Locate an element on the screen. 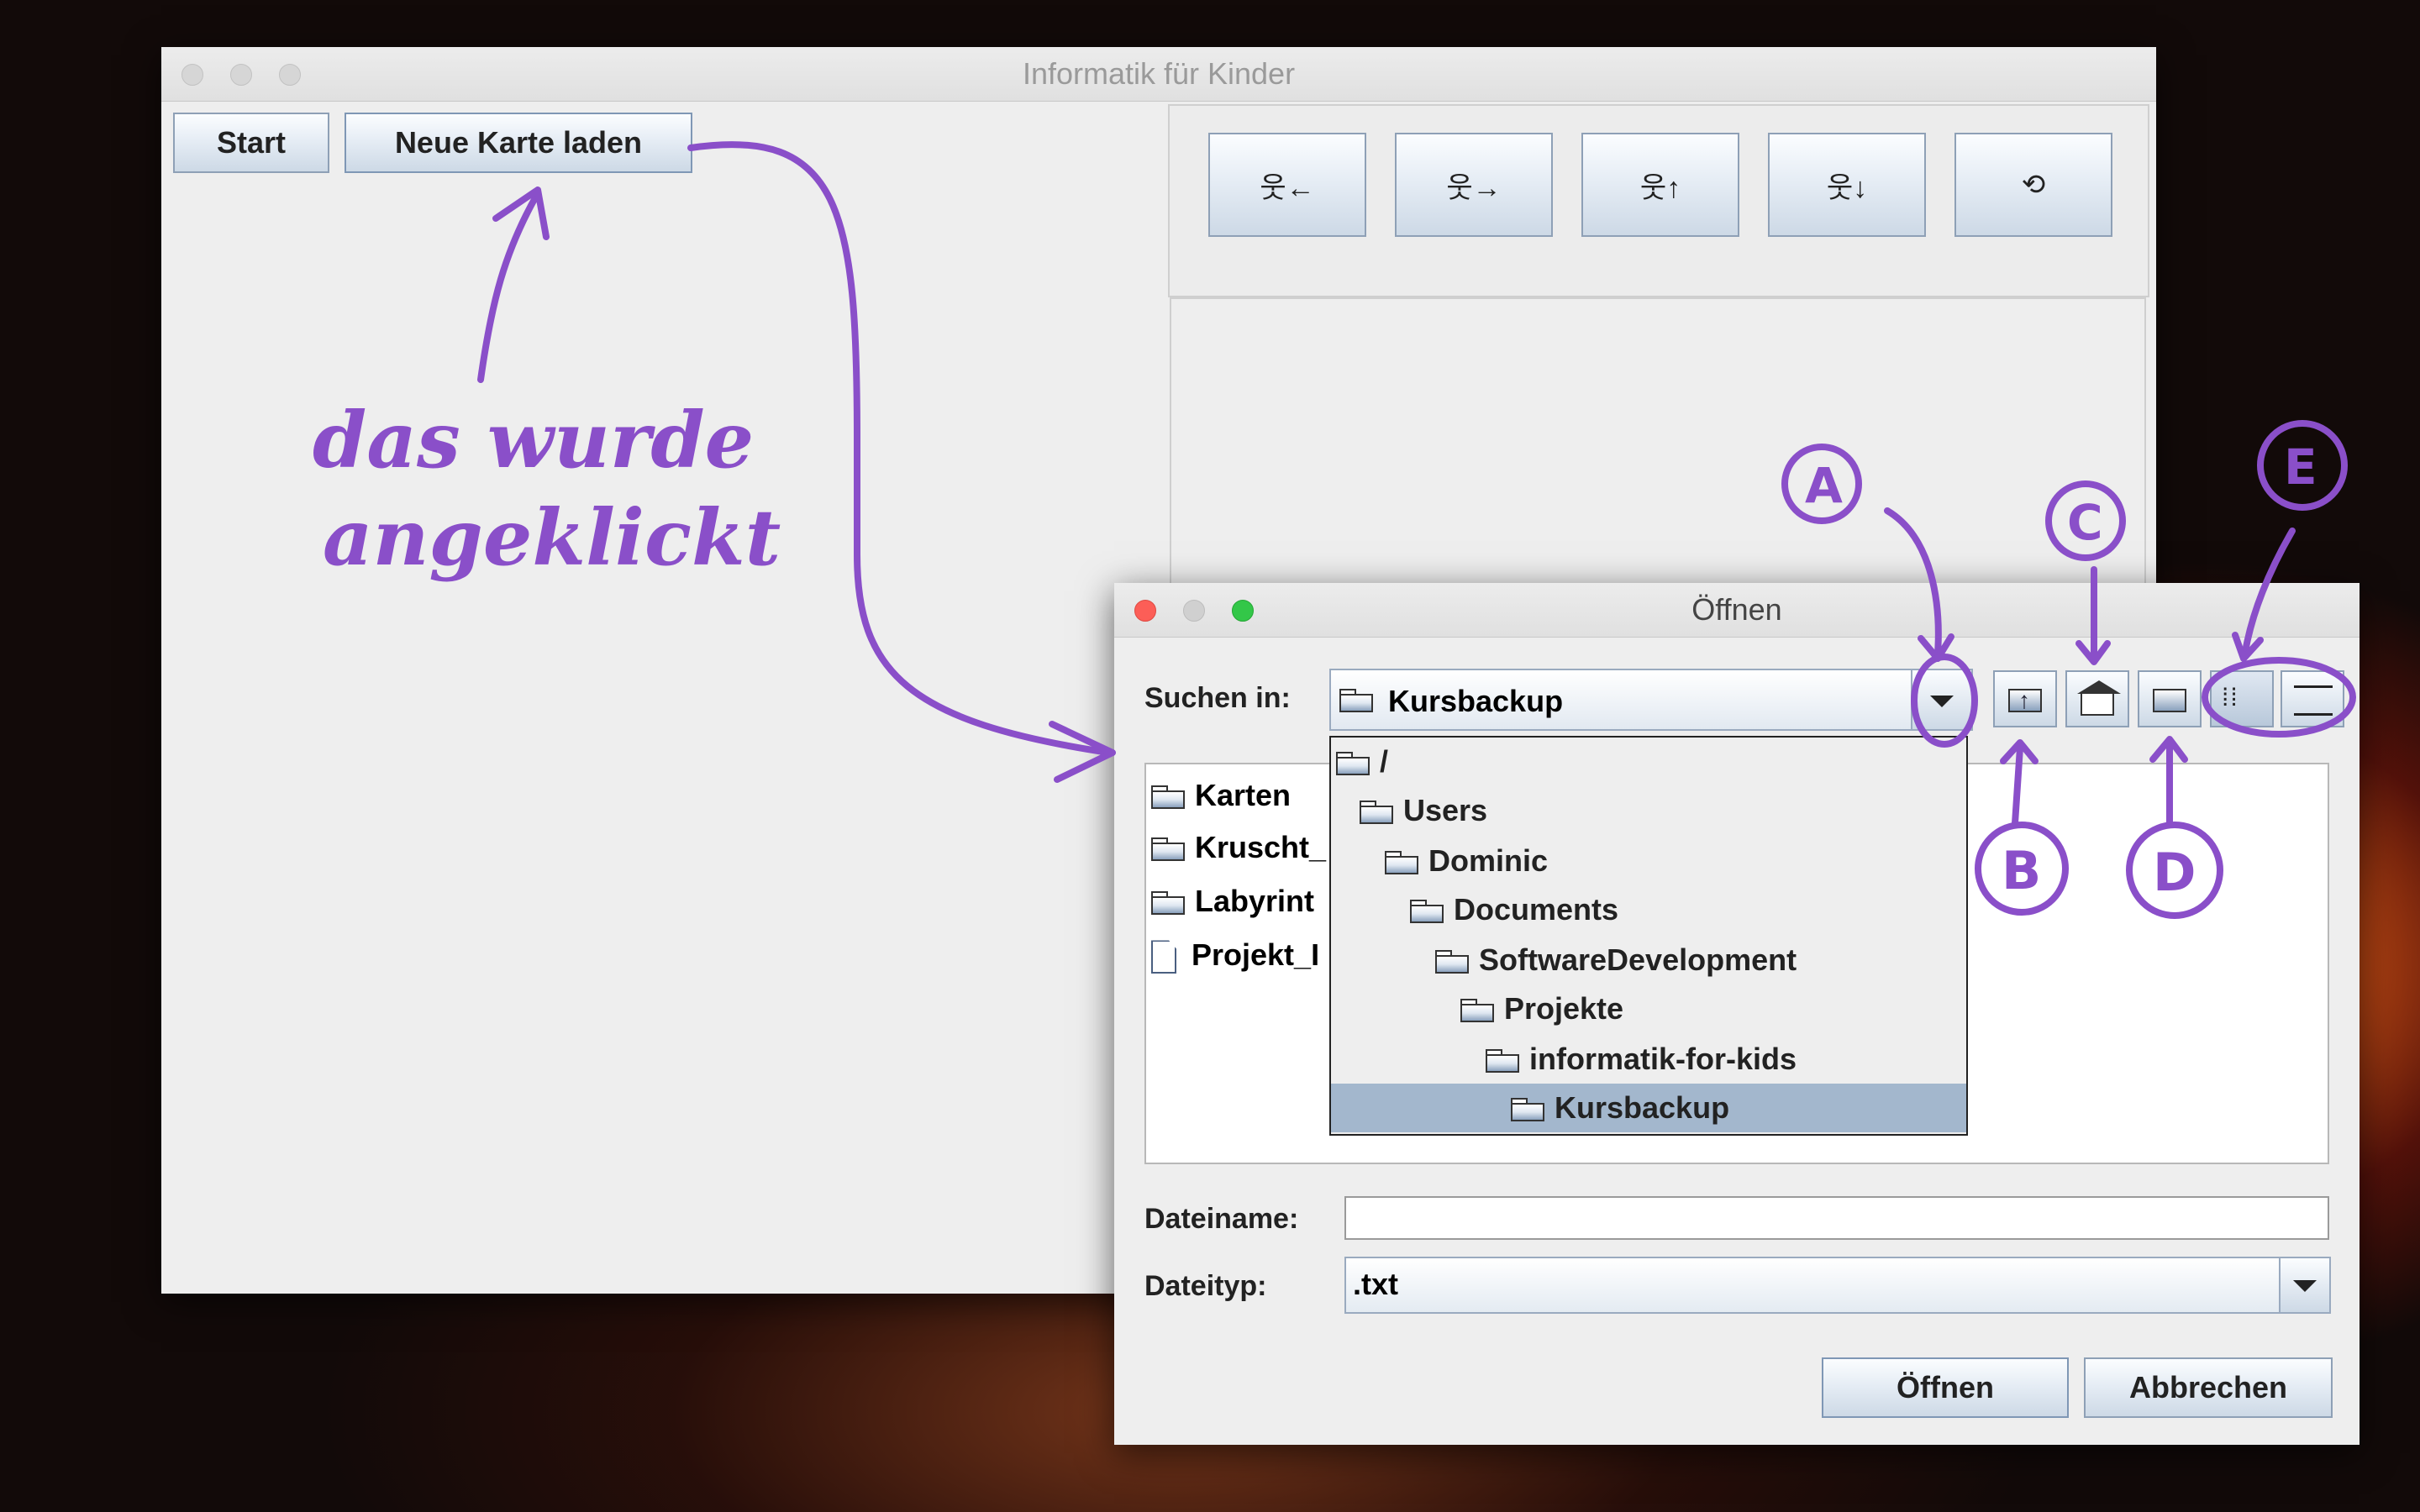 This screenshot has height=1512, width=2420. new-folder-icon is located at coordinates (2169, 700).